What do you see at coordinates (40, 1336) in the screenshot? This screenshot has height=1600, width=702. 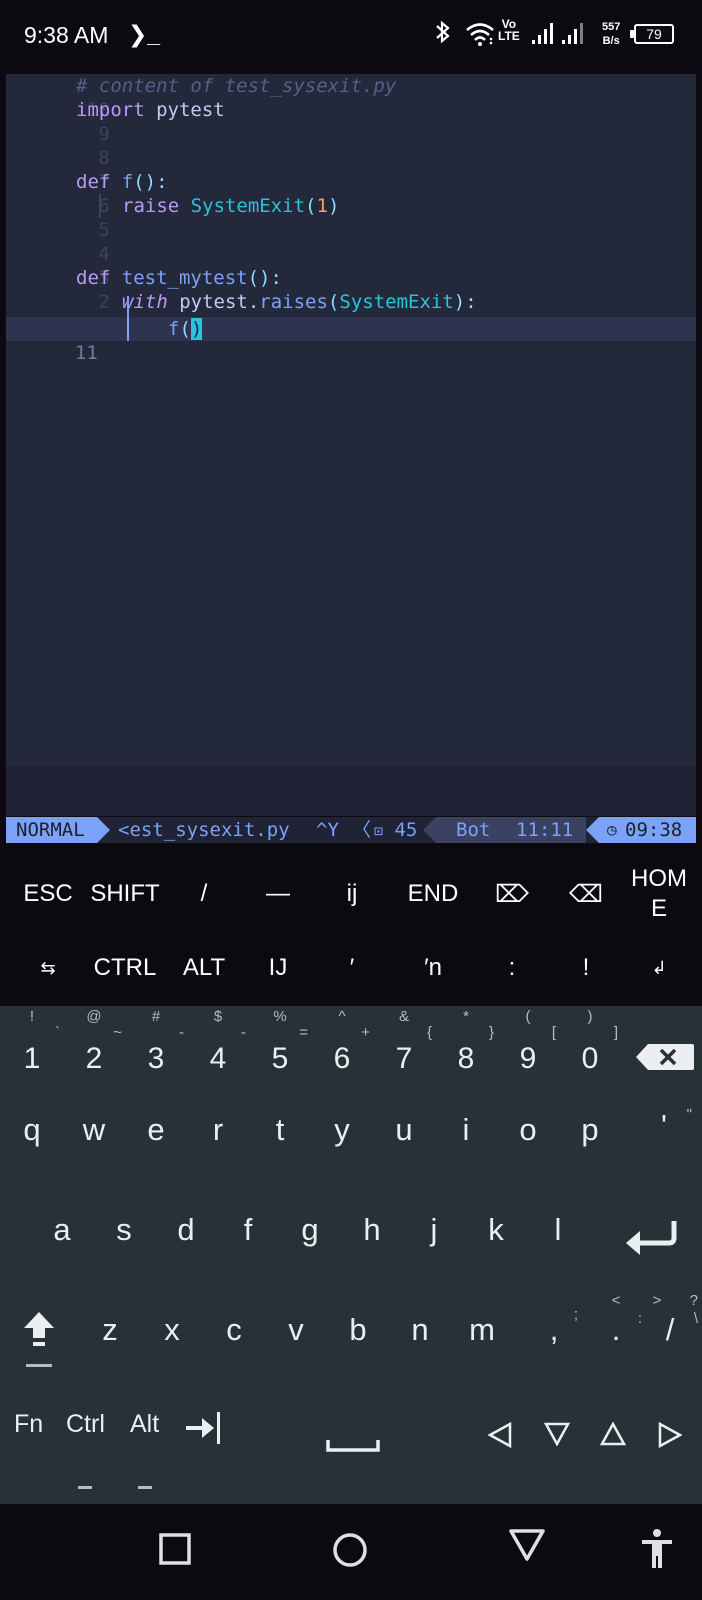 I see `keyboard-shift-key` at bounding box center [40, 1336].